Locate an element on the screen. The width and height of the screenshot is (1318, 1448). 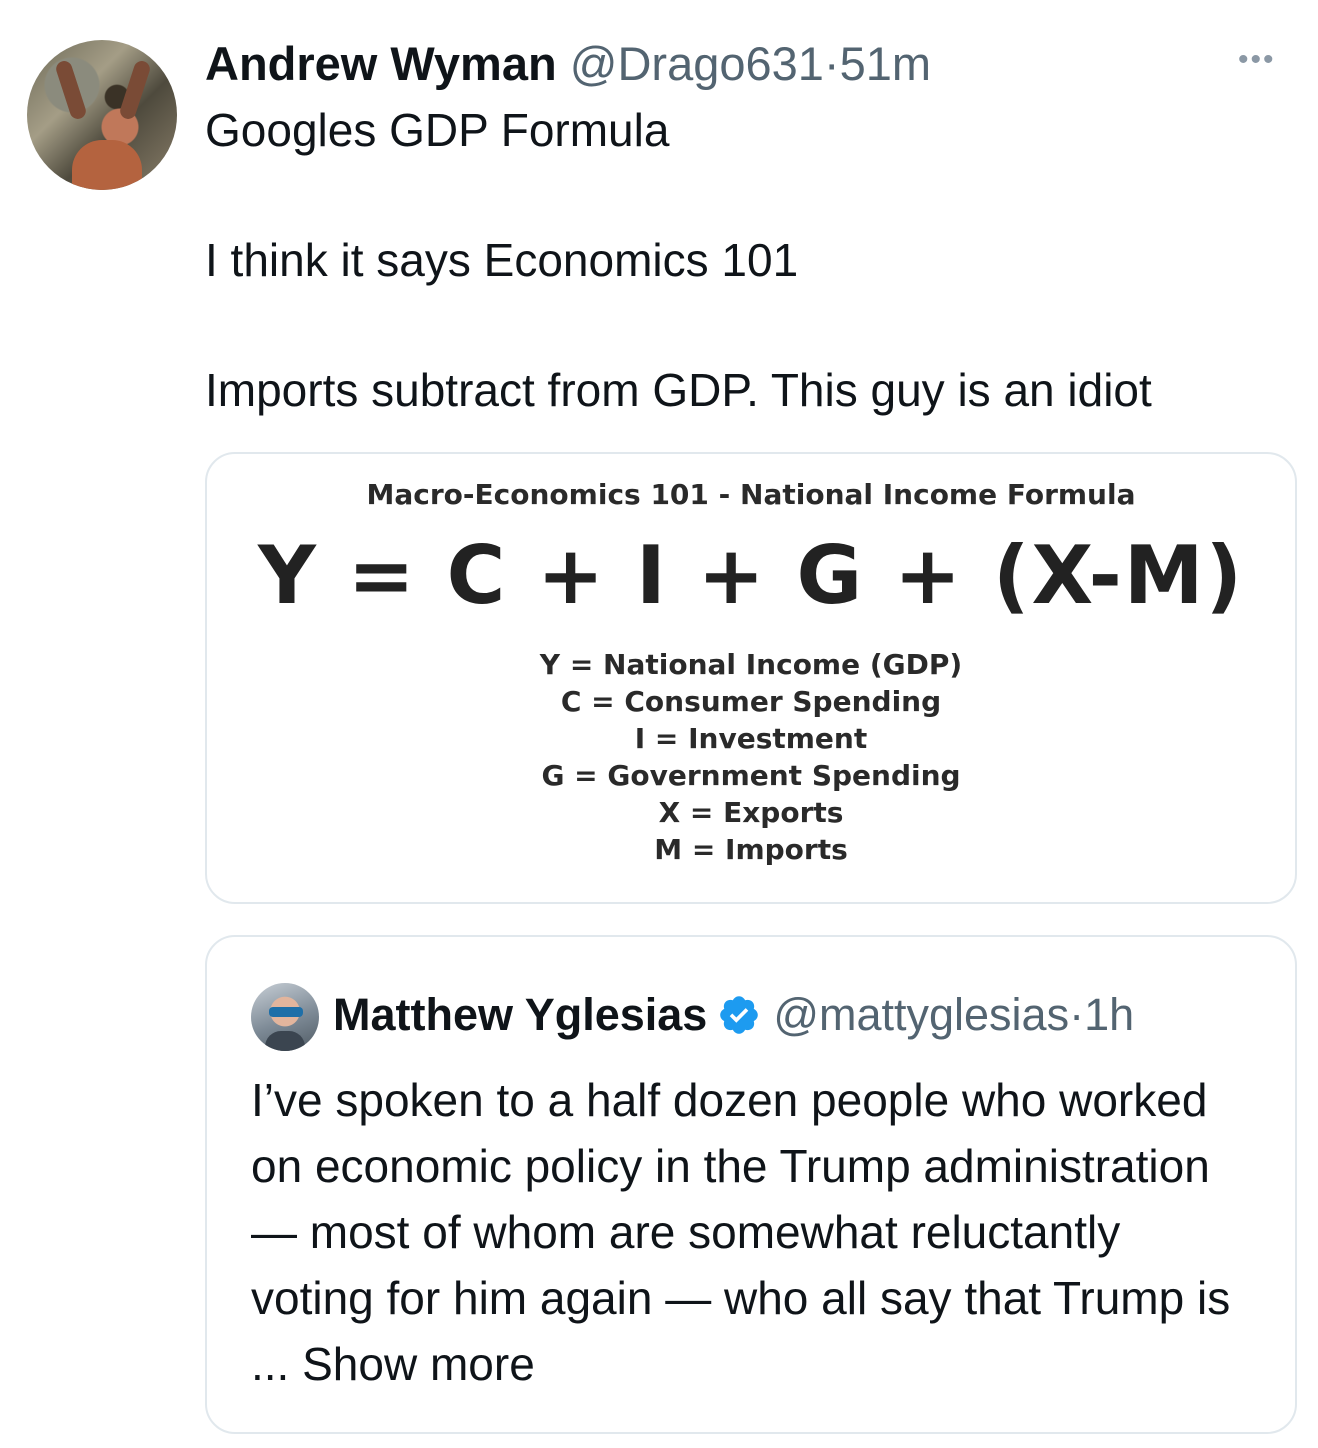
quote-author-name: Matthew Yglesias is located at coordinates (520, 1015).